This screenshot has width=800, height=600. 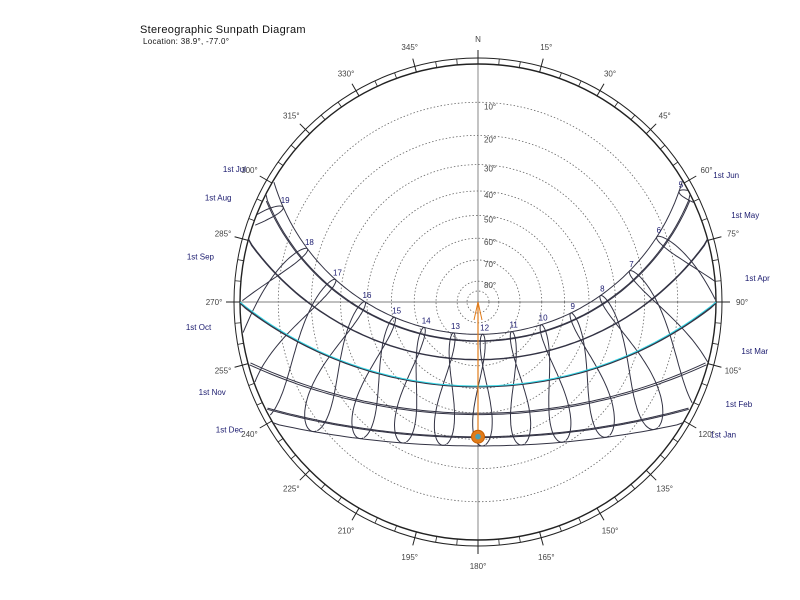 What do you see at coordinates (745, 215) in the screenshot?
I see `month-label: 1st May` at bounding box center [745, 215].